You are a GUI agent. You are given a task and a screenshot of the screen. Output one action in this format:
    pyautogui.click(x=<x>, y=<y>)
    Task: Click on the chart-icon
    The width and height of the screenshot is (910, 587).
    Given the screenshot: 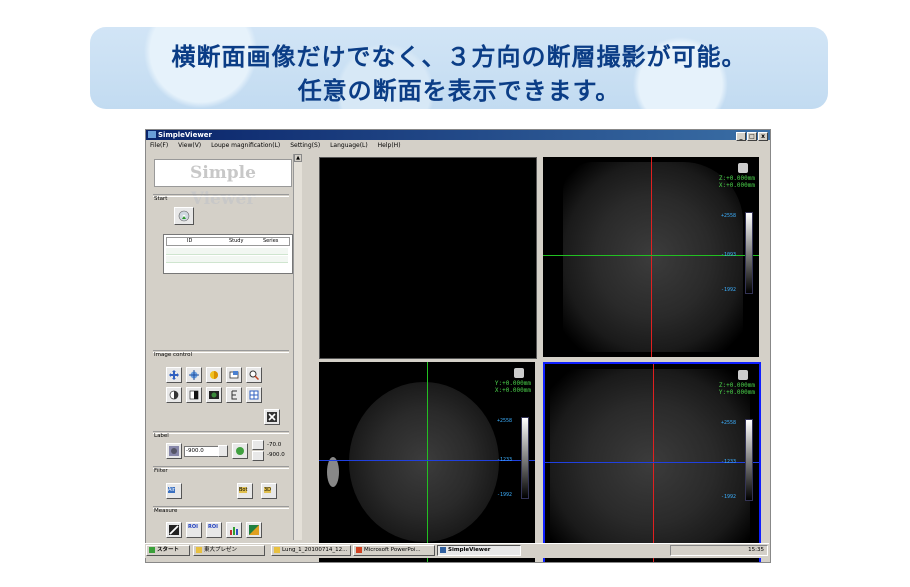 What is the action you would take?
    pyautogui.click(x=234, y=531)
    